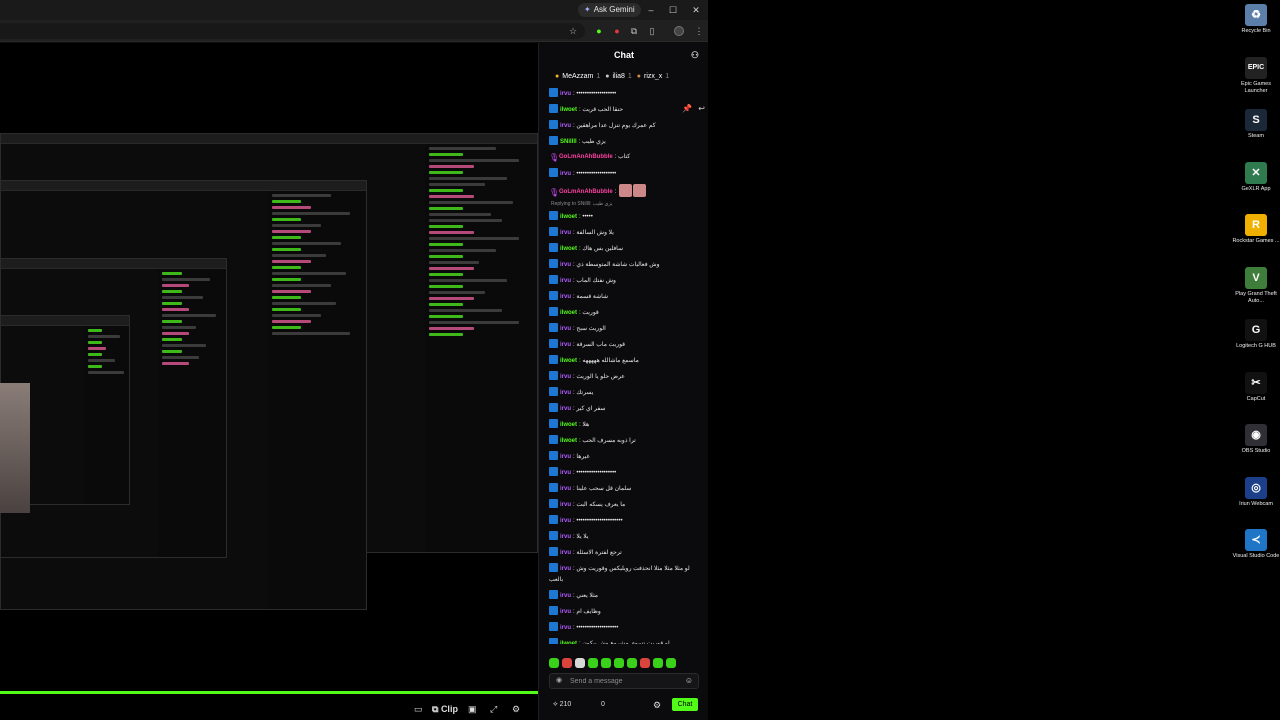 Image resolution: width=1280 pixels, height=720 pixels. What do you see at coordinates (562, 705) in the screenshot?
I see `points-display: ⟡ 210` at bounding box center [562, 705].